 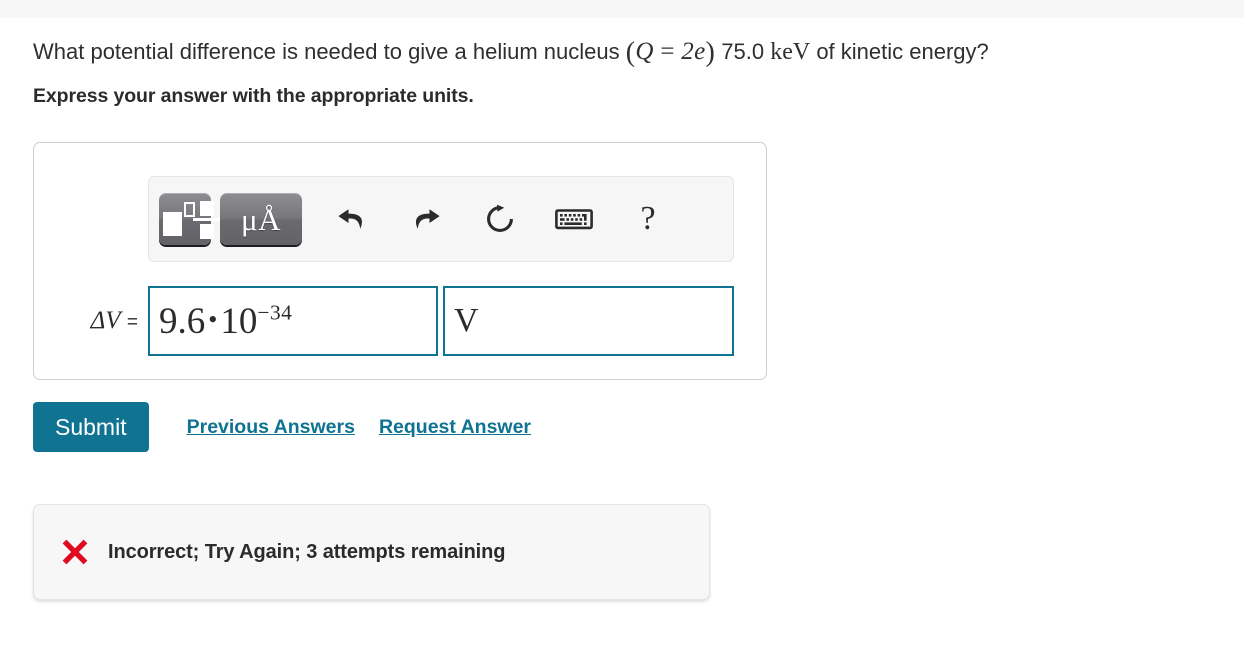 What do you see at coordinates (644, 51) in the screenshot?
I see `math-symbol-q: Q` at bounding box center [644, 51].